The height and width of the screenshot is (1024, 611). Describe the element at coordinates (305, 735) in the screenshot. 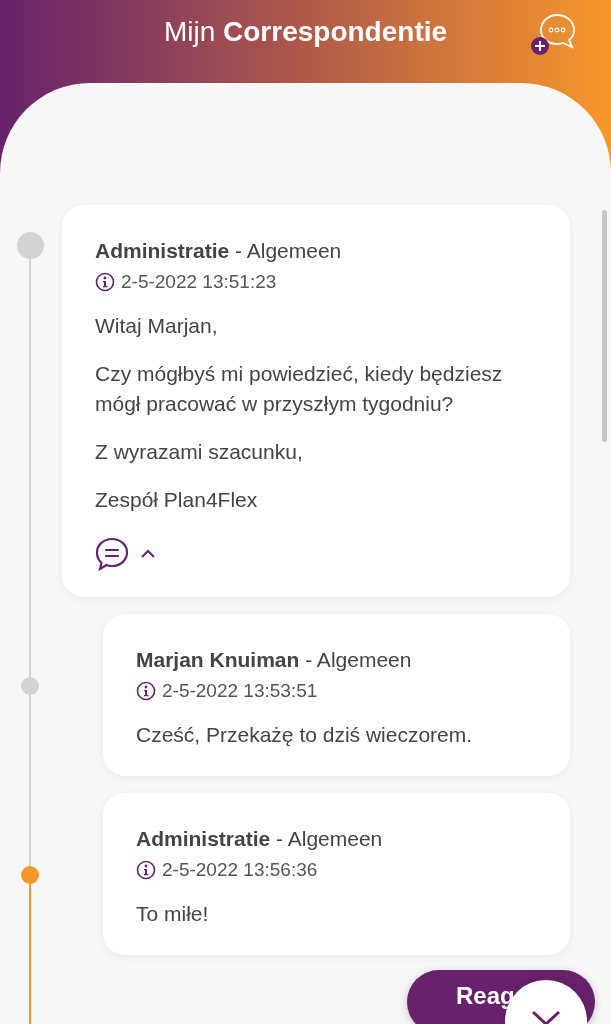

I see `message-text: Cześć, Przekażę to dziś wieczorem.` at that location.